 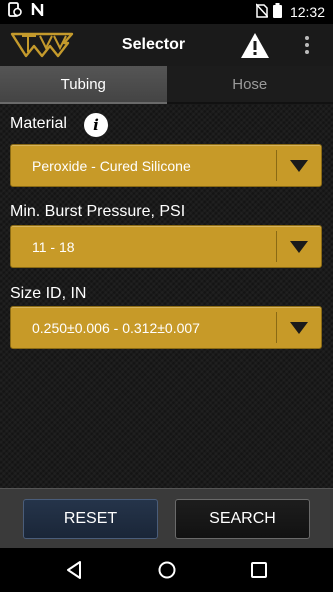 I want to click on material-dropdown: Peroxide - Cured Silicone, so click(x=166, y=165).